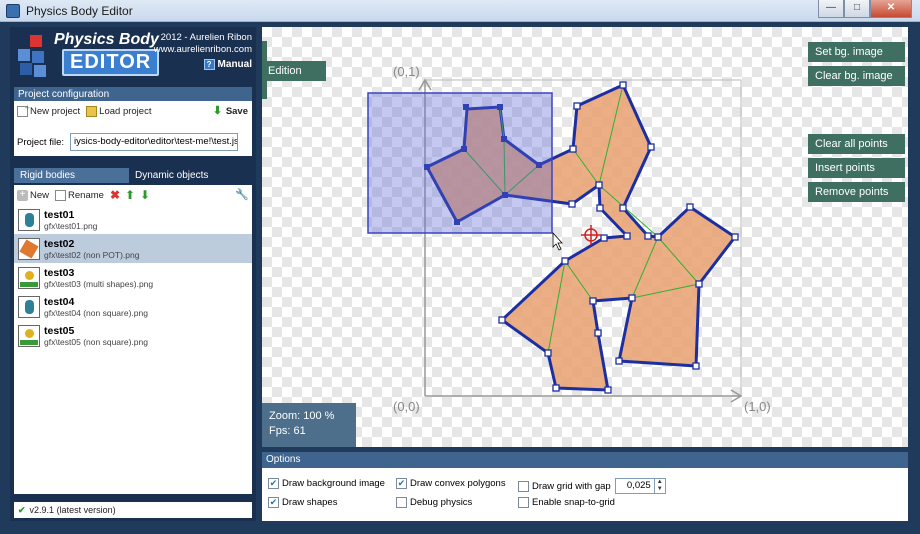 Image resolution: width=920 pixels, height=534 pixels. What do you see at coordinates (133, 510) in the screenshot?
I see `version-status: ✔ v2.9.1 (latest version)` at bounding box center [133, 510].